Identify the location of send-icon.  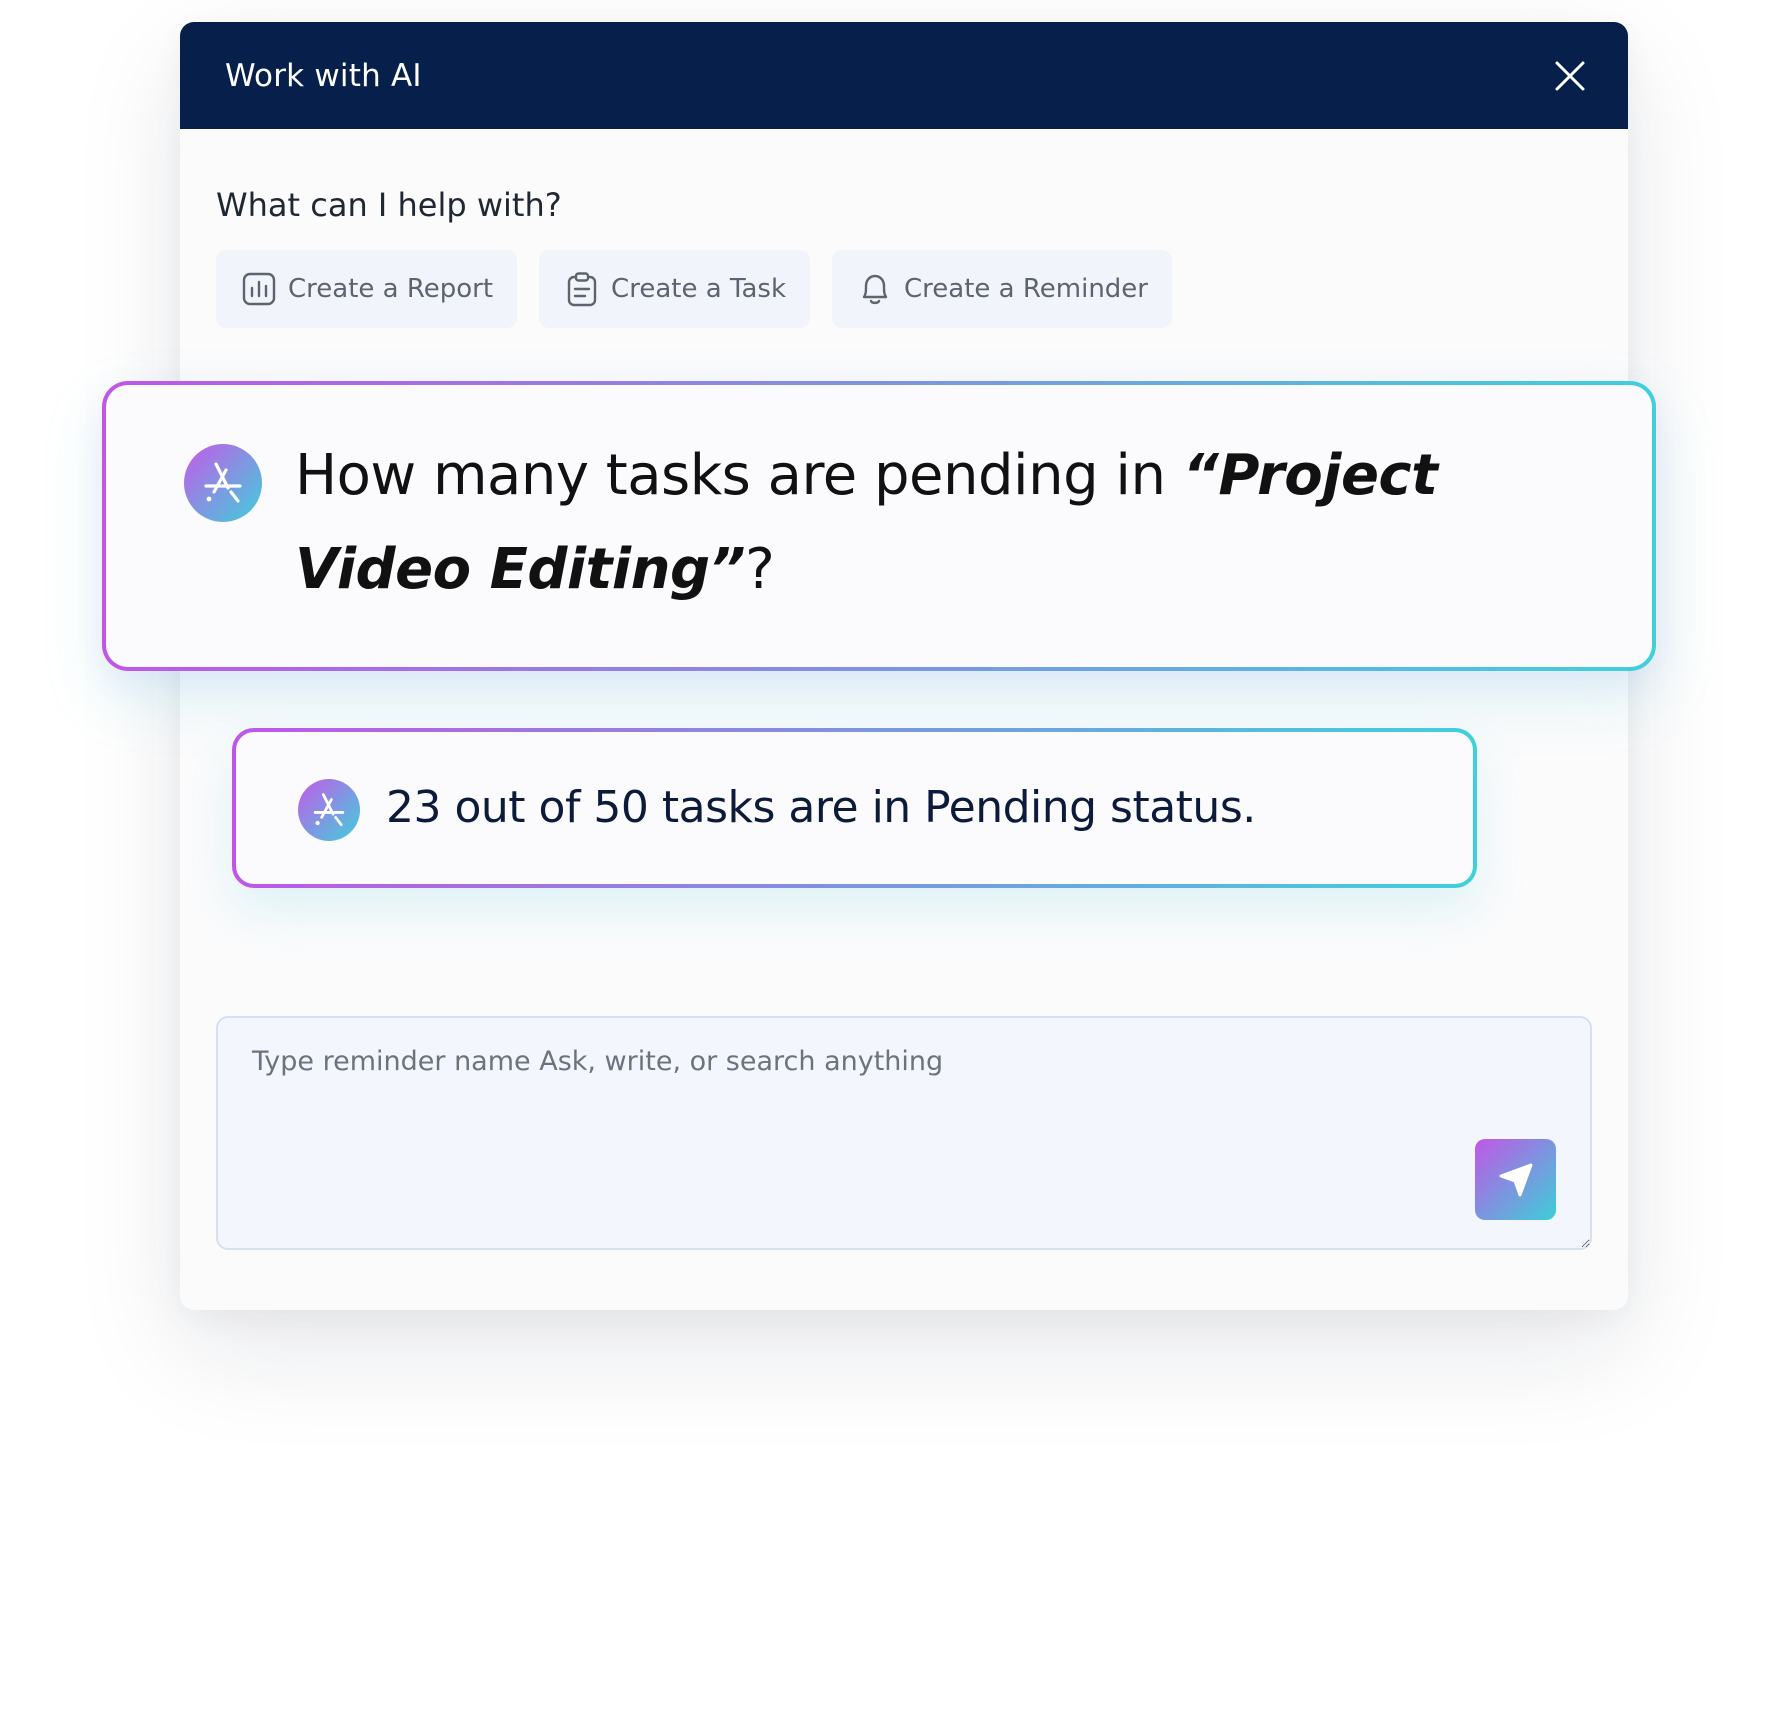
(1515, 1179).